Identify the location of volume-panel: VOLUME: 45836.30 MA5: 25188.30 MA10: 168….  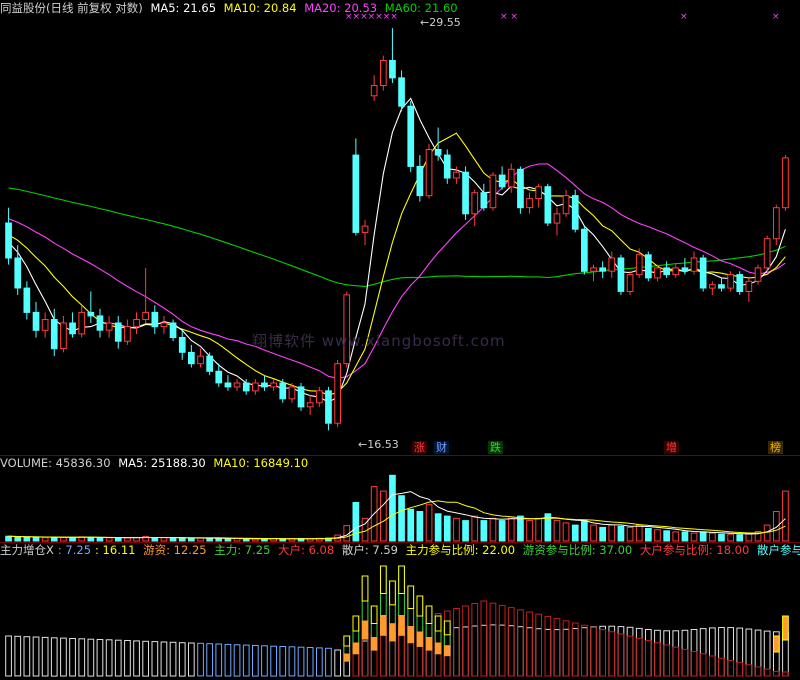
(400, 498).